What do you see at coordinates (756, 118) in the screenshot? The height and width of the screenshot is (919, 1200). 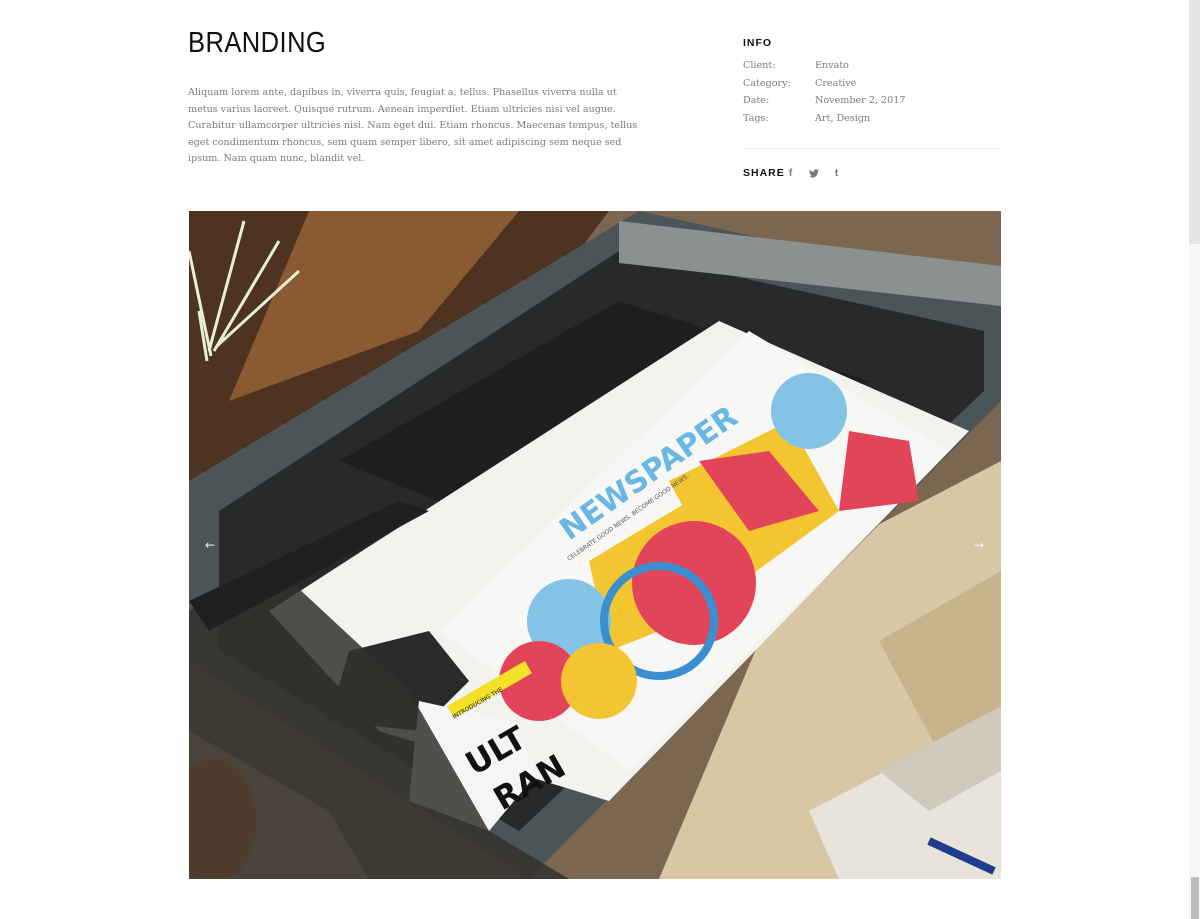 I see `info-key: Tags:` at bounding box center [756, 118].